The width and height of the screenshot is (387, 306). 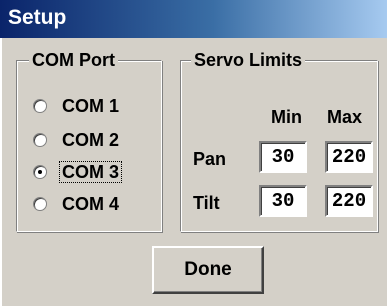 What do you see at coordinates (283, 157) in the screenshot?
I see `pan-min-field` at bounding box center [283, 157].